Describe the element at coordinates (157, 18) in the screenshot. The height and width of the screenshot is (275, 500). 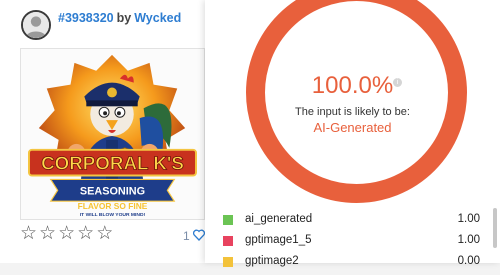
I see `author-link: Wycked` at that location.